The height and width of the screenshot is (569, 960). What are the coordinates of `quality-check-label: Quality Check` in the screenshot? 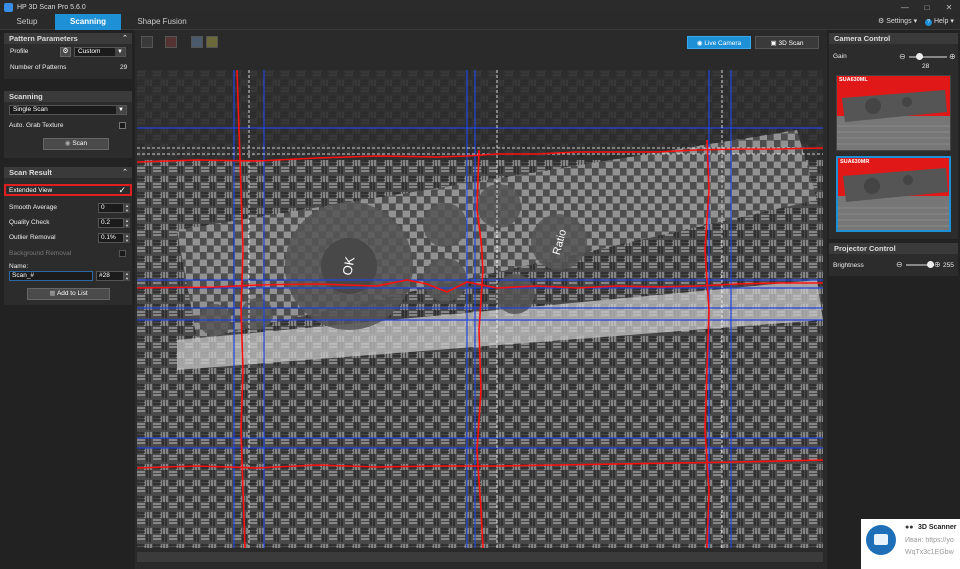 It's located at (29, 222).